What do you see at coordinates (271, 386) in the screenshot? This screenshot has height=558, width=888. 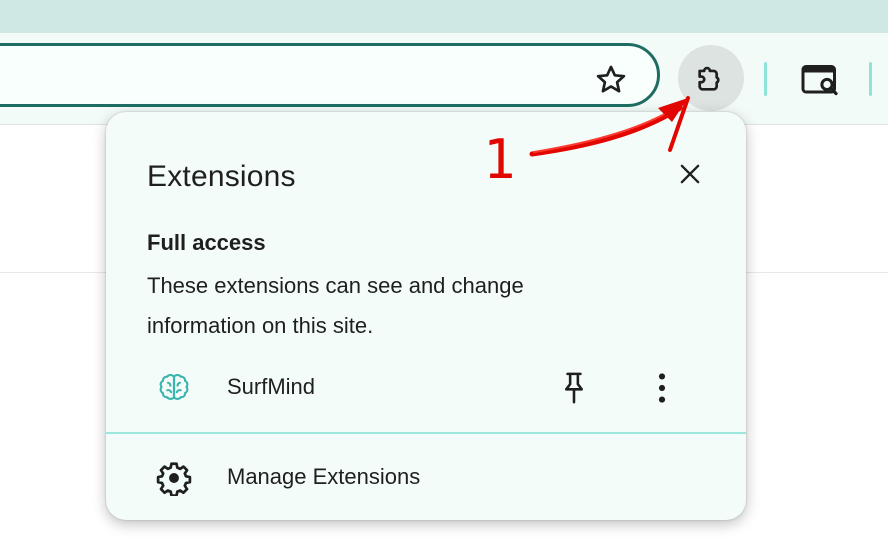 I see `extension-name: SurfMind` at bounding box center [271, 386].